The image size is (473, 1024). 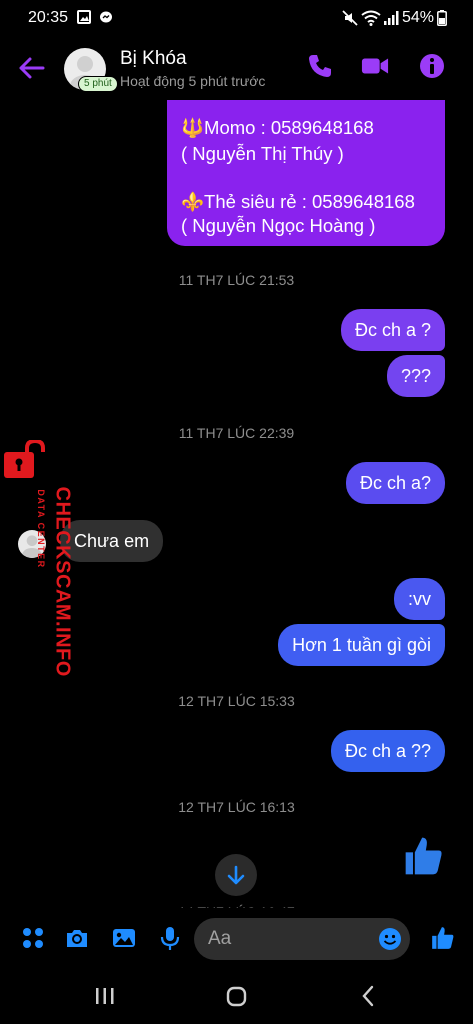 I want to click on message-line: ⚜️Thẻ siêu rẻ : 0589648168, so click(x=298, y=201).